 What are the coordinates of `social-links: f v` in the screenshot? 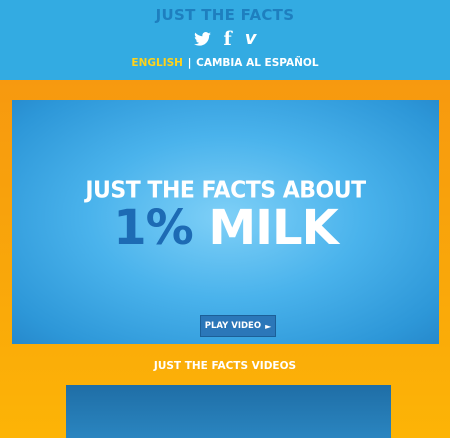 It's located at (225, 39).